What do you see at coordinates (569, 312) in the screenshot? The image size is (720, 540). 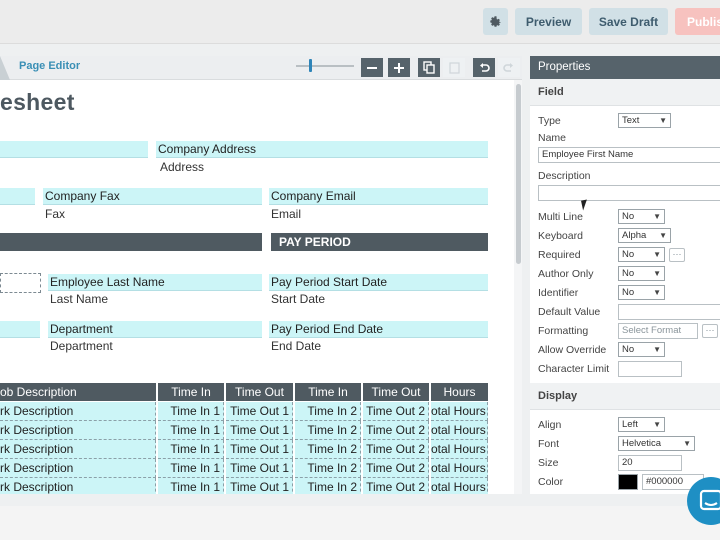 I see `default-value-label: Default Value` at bounding box center [569, 312].